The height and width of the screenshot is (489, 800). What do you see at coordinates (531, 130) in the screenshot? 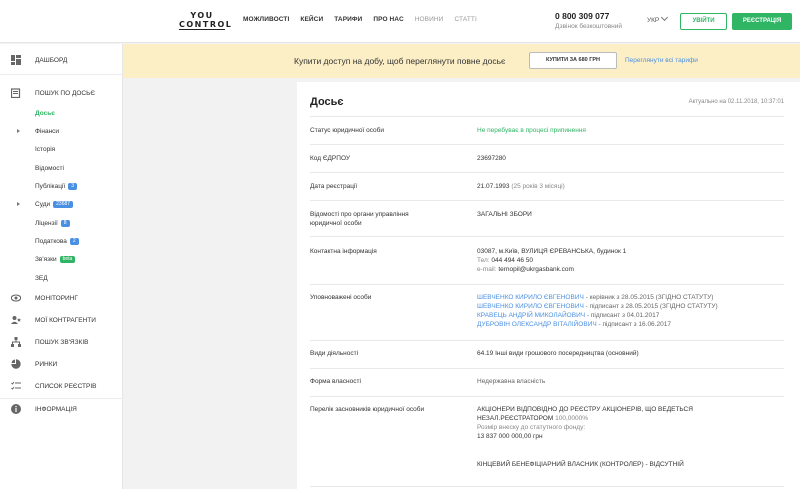
I see `status-value: Не перебуває в процесі припинення` at bounding box center [531, 130].